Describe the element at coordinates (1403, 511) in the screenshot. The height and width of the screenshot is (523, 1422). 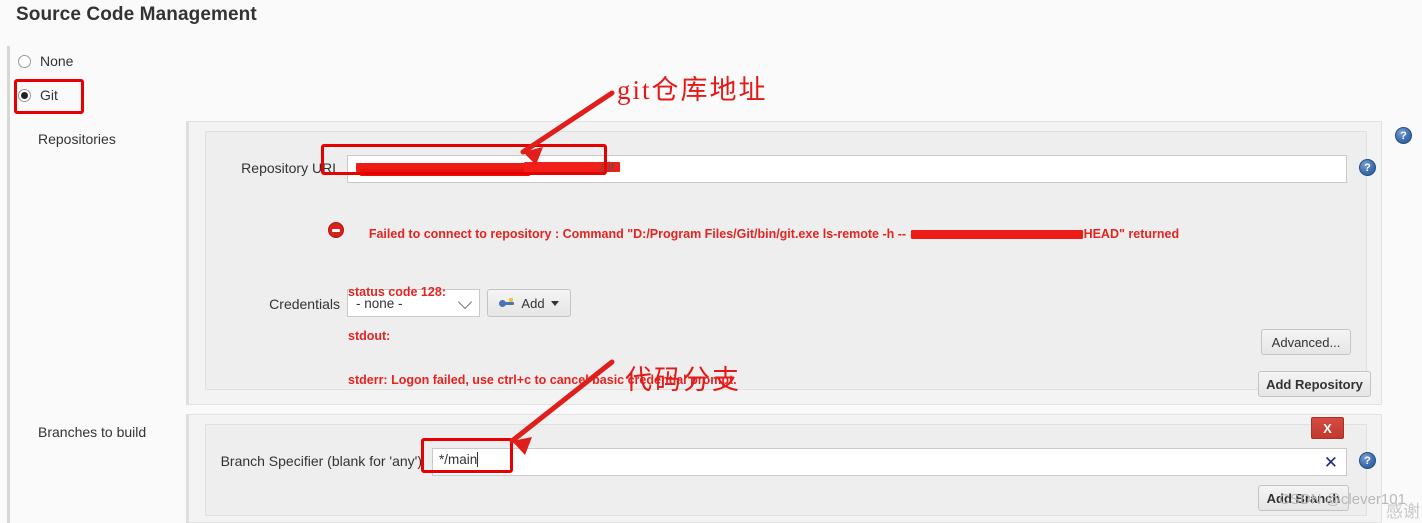
I see `watermark-cn-text: 感谢` at that location.